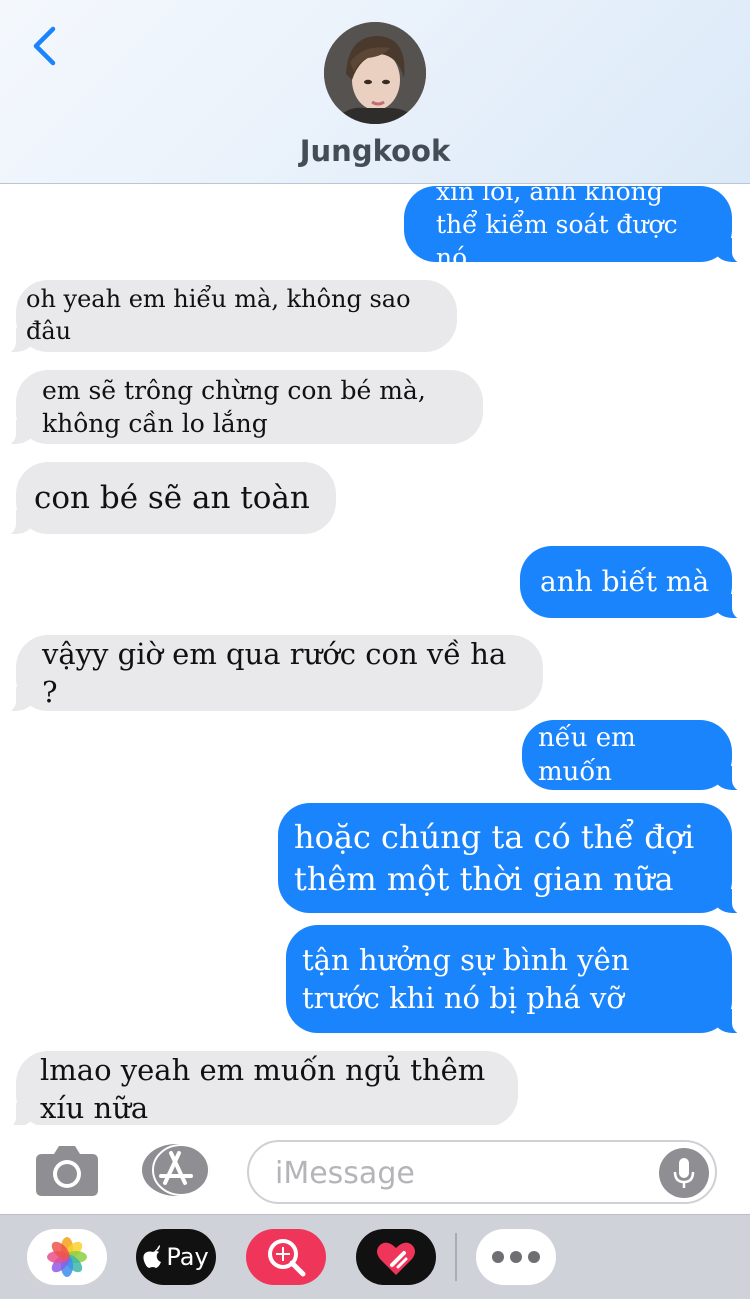  I want to click on message-bubble-received: lmao yeah em muốn ngủ thêm xíu nữa, so click(259, 1088).